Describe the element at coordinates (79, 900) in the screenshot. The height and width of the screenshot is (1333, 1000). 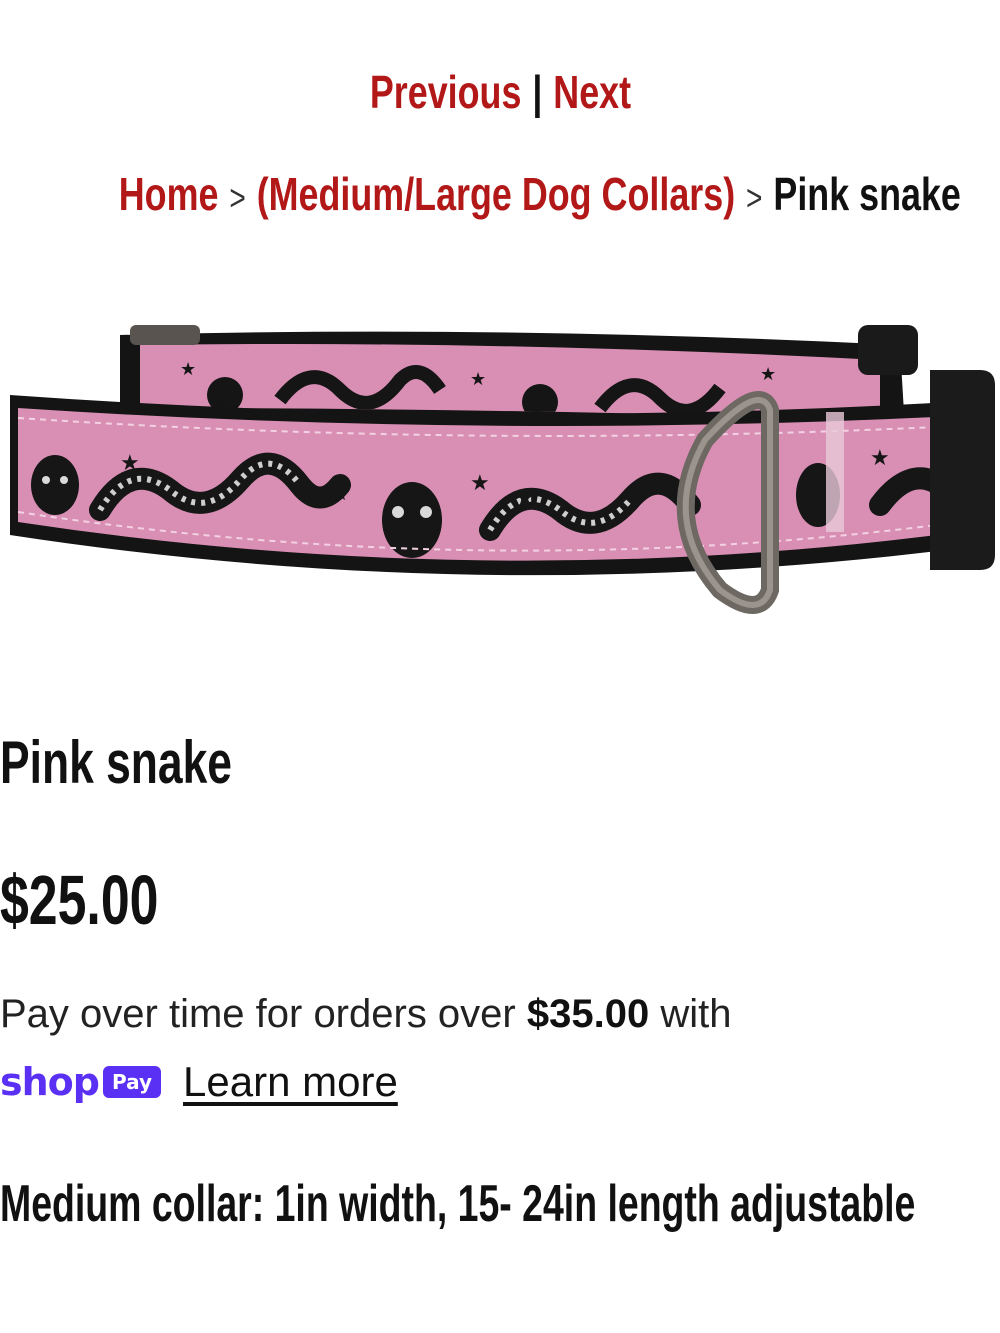
I see `product-price-text: $25.00` at that location.